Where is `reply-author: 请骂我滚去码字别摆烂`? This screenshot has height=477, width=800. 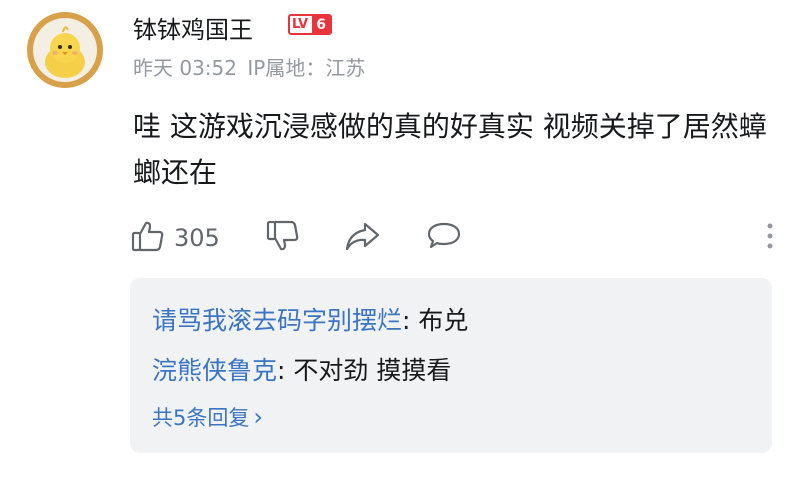 reply-author: 请骂我滚去码字别摆烂 is located at coordinates (277, 320).